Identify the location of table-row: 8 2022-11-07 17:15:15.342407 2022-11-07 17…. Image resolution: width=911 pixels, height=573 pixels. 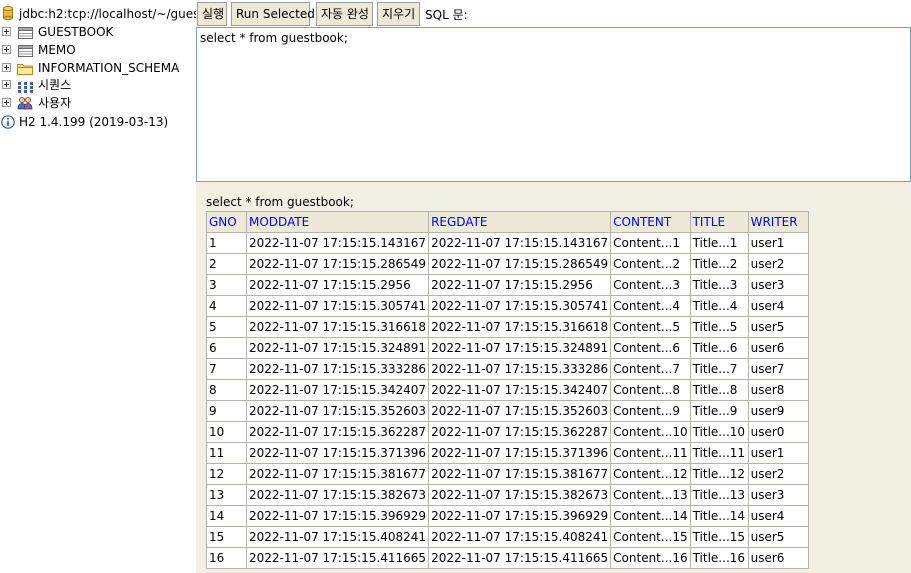
(507, 390).